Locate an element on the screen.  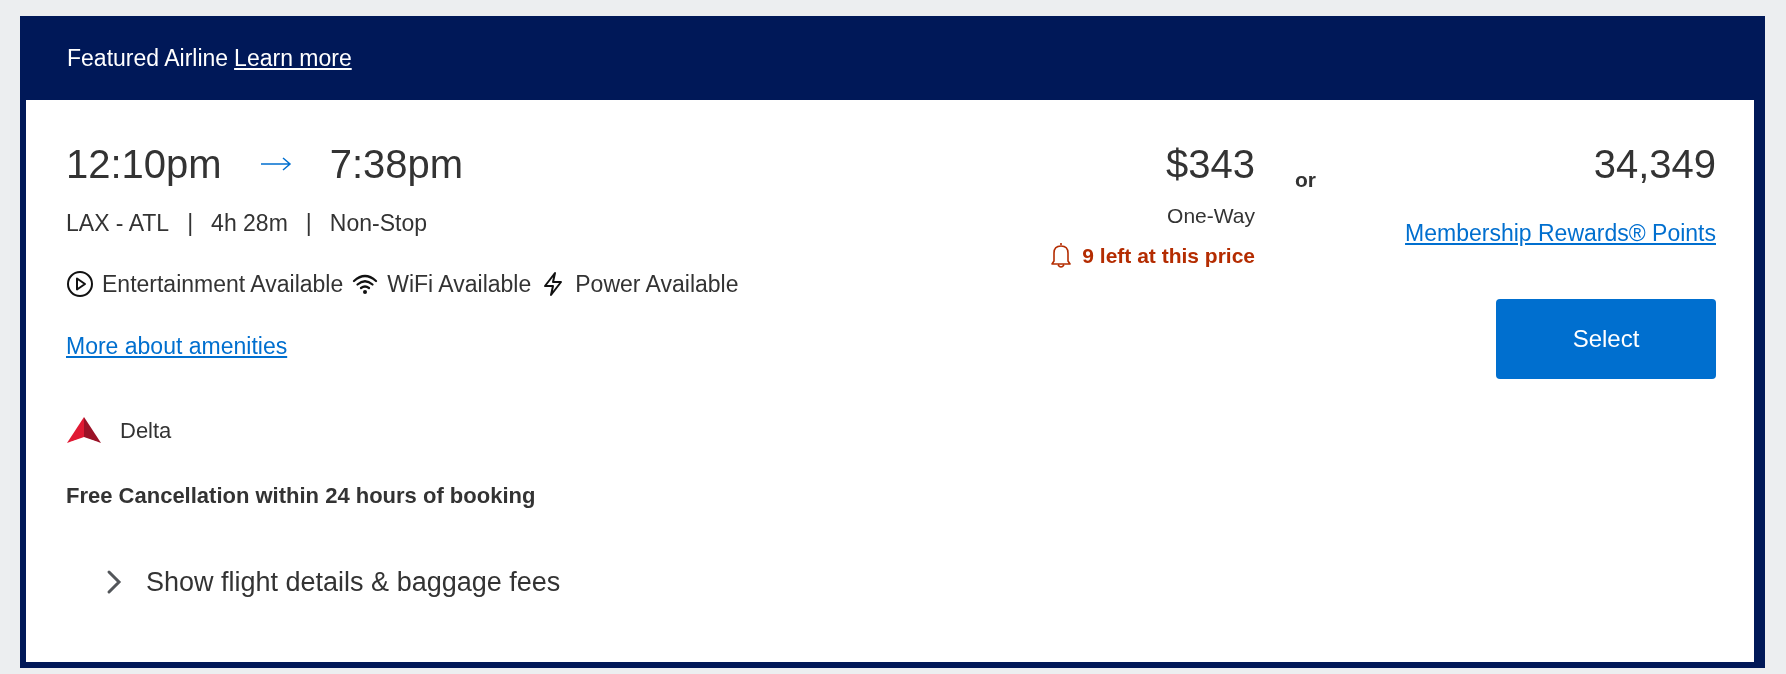
price-text: $343 is located at coordinates (1210, 164).